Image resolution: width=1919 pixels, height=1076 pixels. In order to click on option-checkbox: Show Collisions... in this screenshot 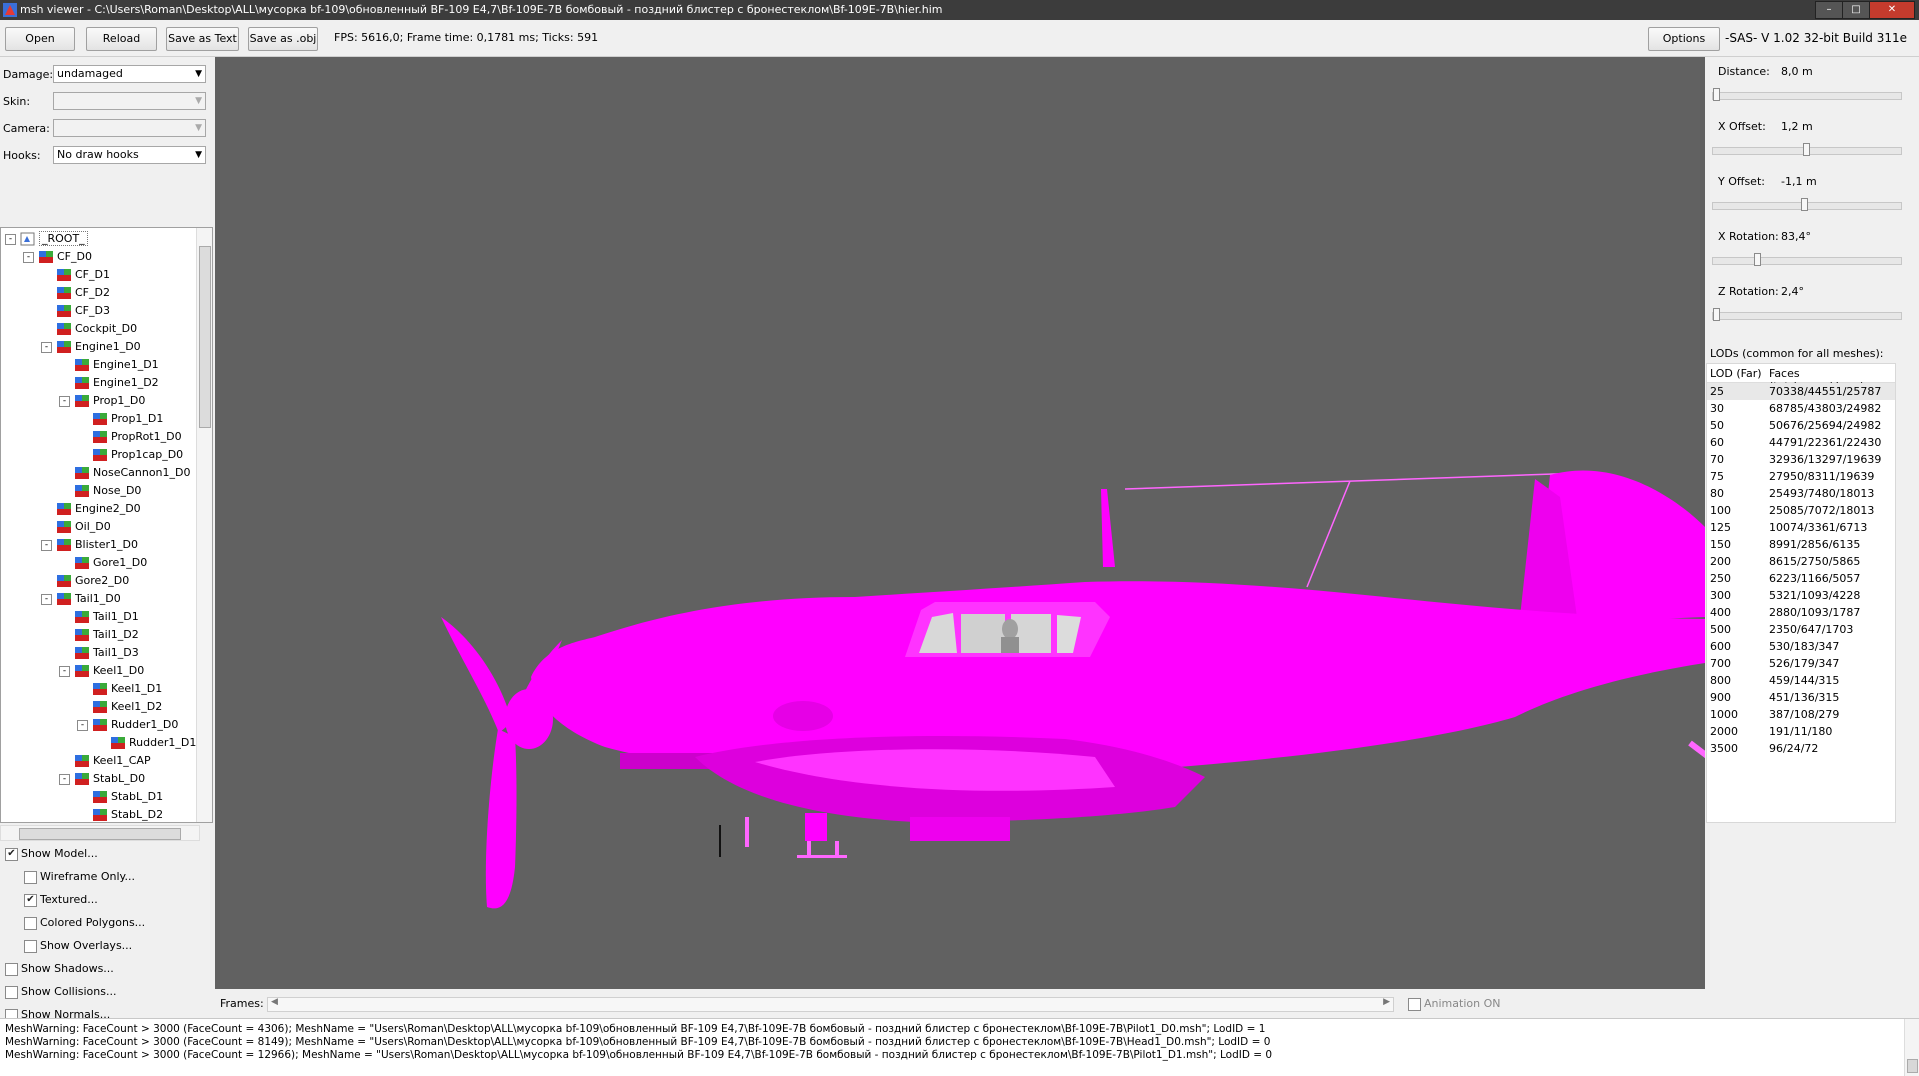, I will do `click(60, 992)`.